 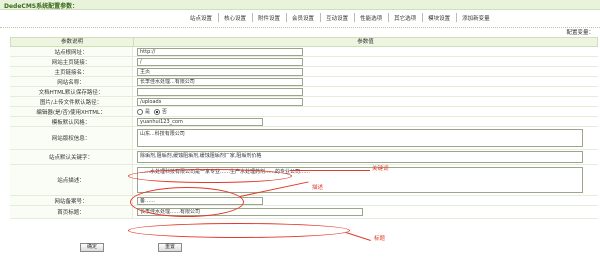 I want to click on site-url-input: http://, so click(x=220, y=51).